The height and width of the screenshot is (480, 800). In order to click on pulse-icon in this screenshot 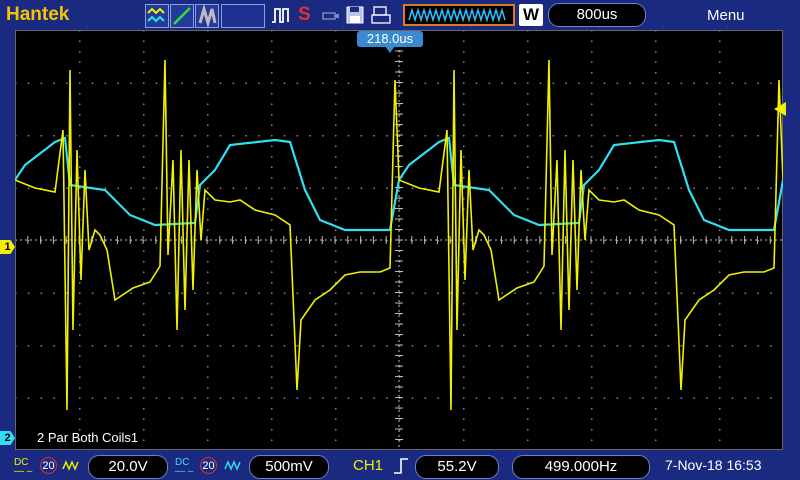, I will do `click(281, 15)`.